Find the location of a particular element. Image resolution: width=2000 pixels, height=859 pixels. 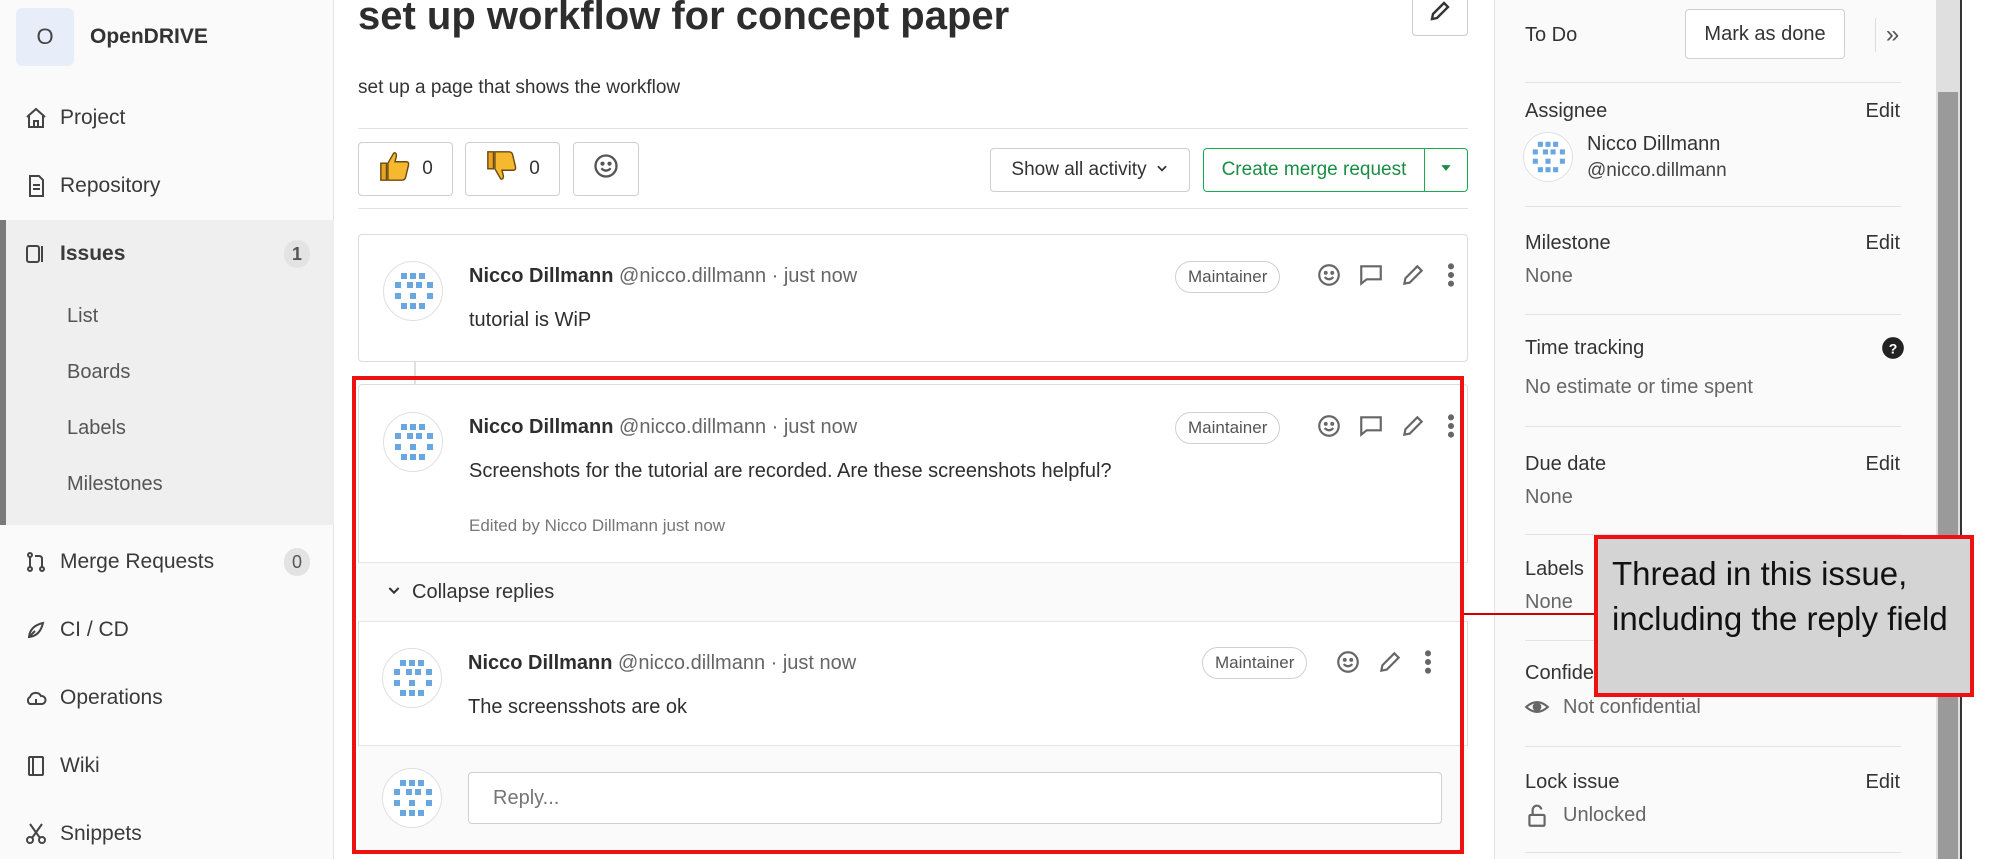

project-header: O OpenDRIVE is located at coordinates (112, 37).